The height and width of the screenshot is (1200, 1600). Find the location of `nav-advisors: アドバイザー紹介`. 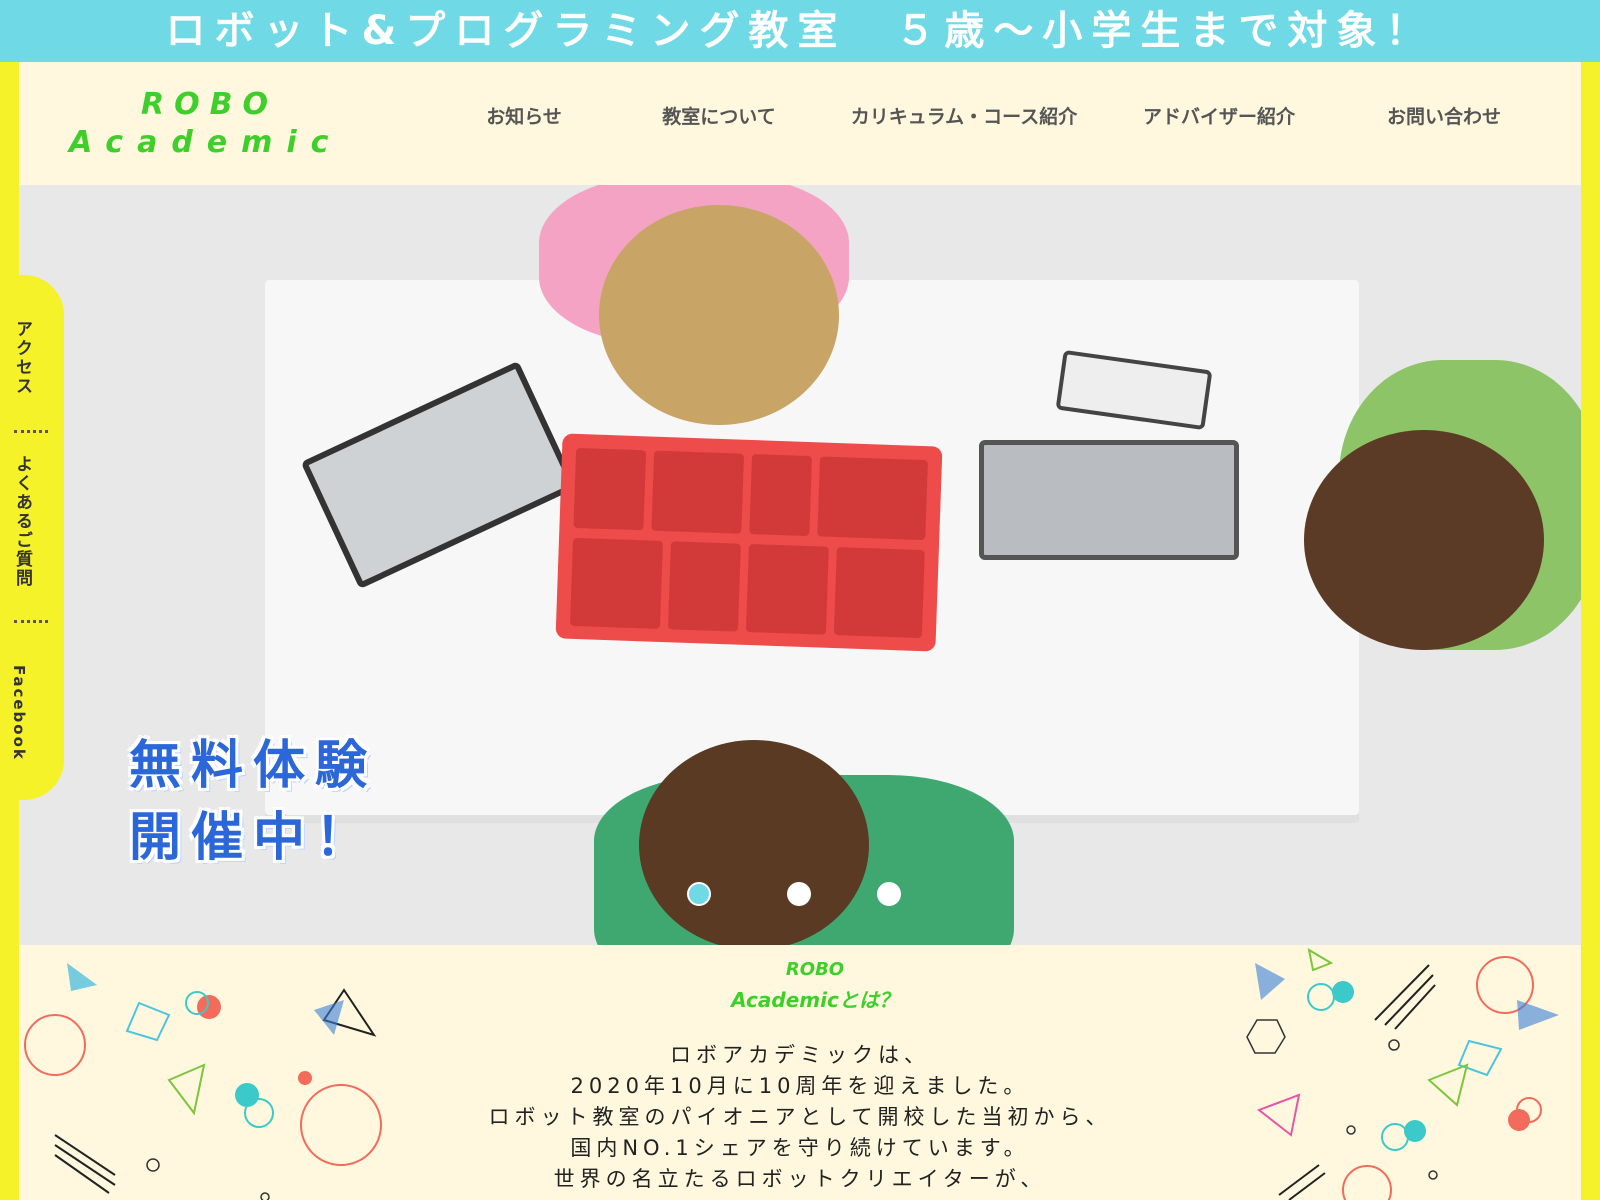

nav-advisors: アドバイザー紹介 is located at coordinates (1219, 115).